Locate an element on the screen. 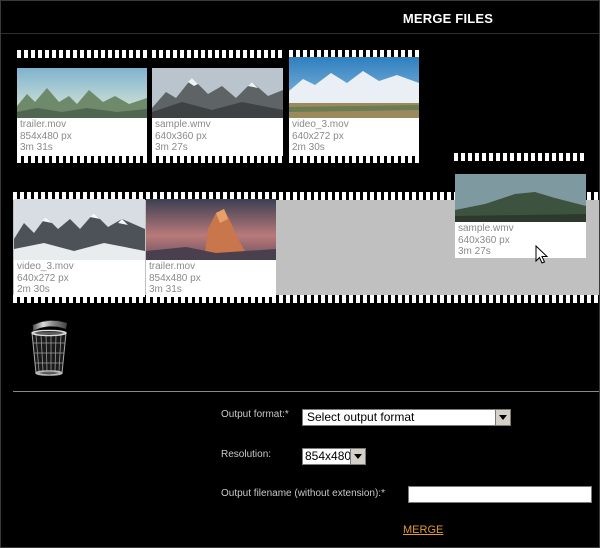  output-filename-input is located at coordinates (500, 494).